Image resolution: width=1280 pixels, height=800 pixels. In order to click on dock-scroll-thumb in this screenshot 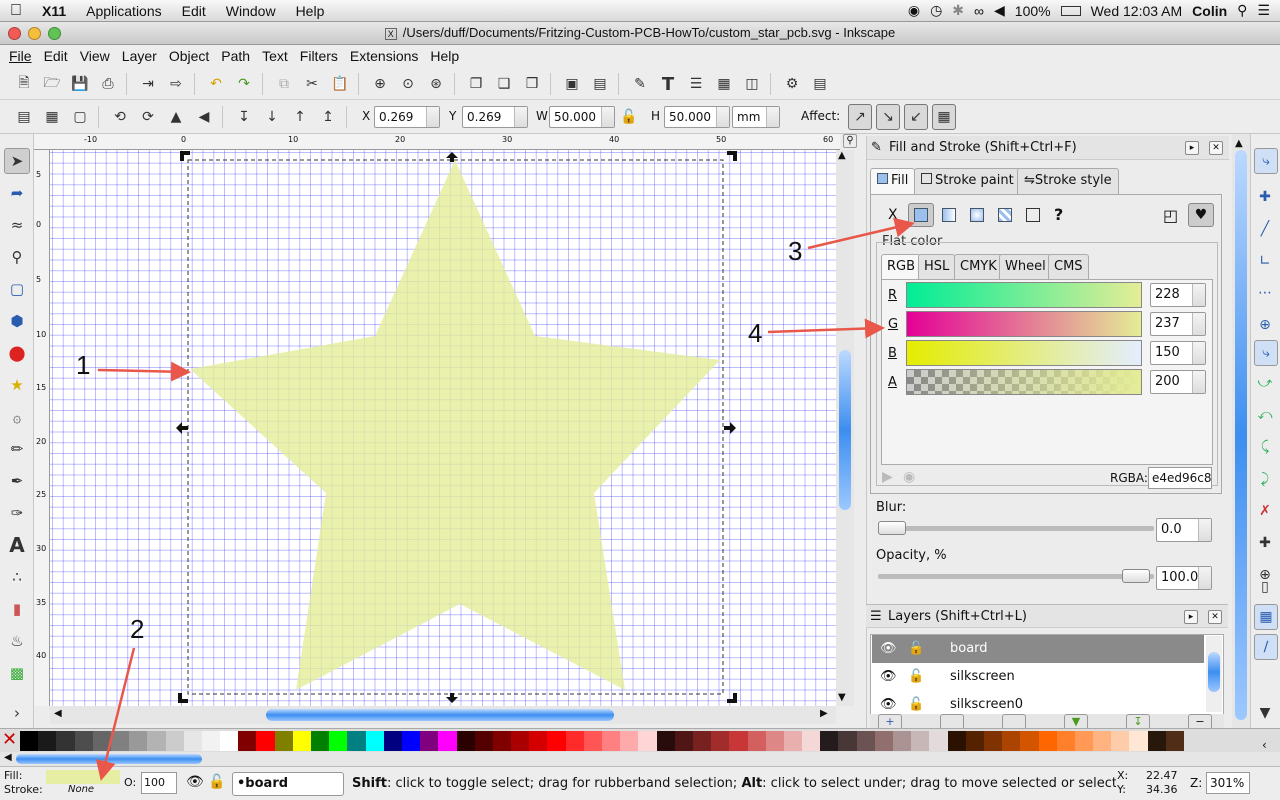, I will do `click(1241, 435)`.